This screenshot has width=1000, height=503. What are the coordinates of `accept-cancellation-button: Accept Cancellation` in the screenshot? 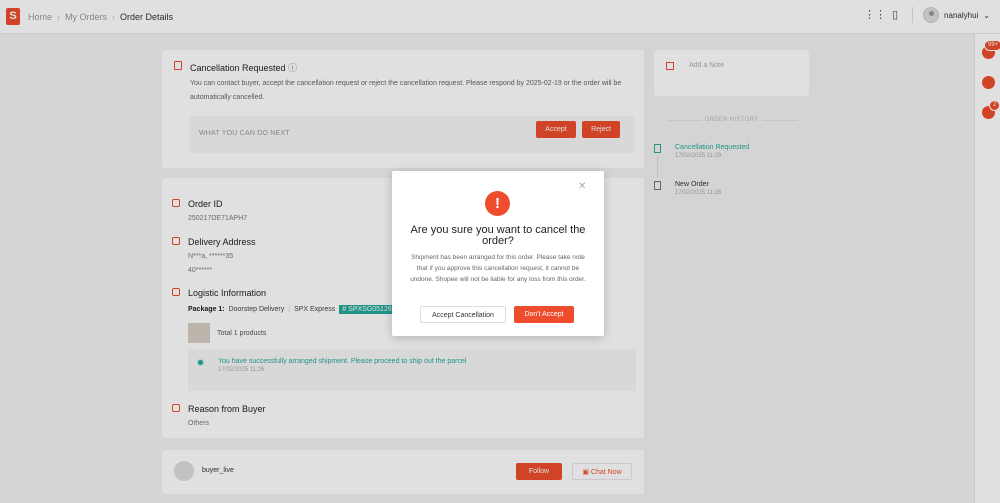 It's located at (463, 314).